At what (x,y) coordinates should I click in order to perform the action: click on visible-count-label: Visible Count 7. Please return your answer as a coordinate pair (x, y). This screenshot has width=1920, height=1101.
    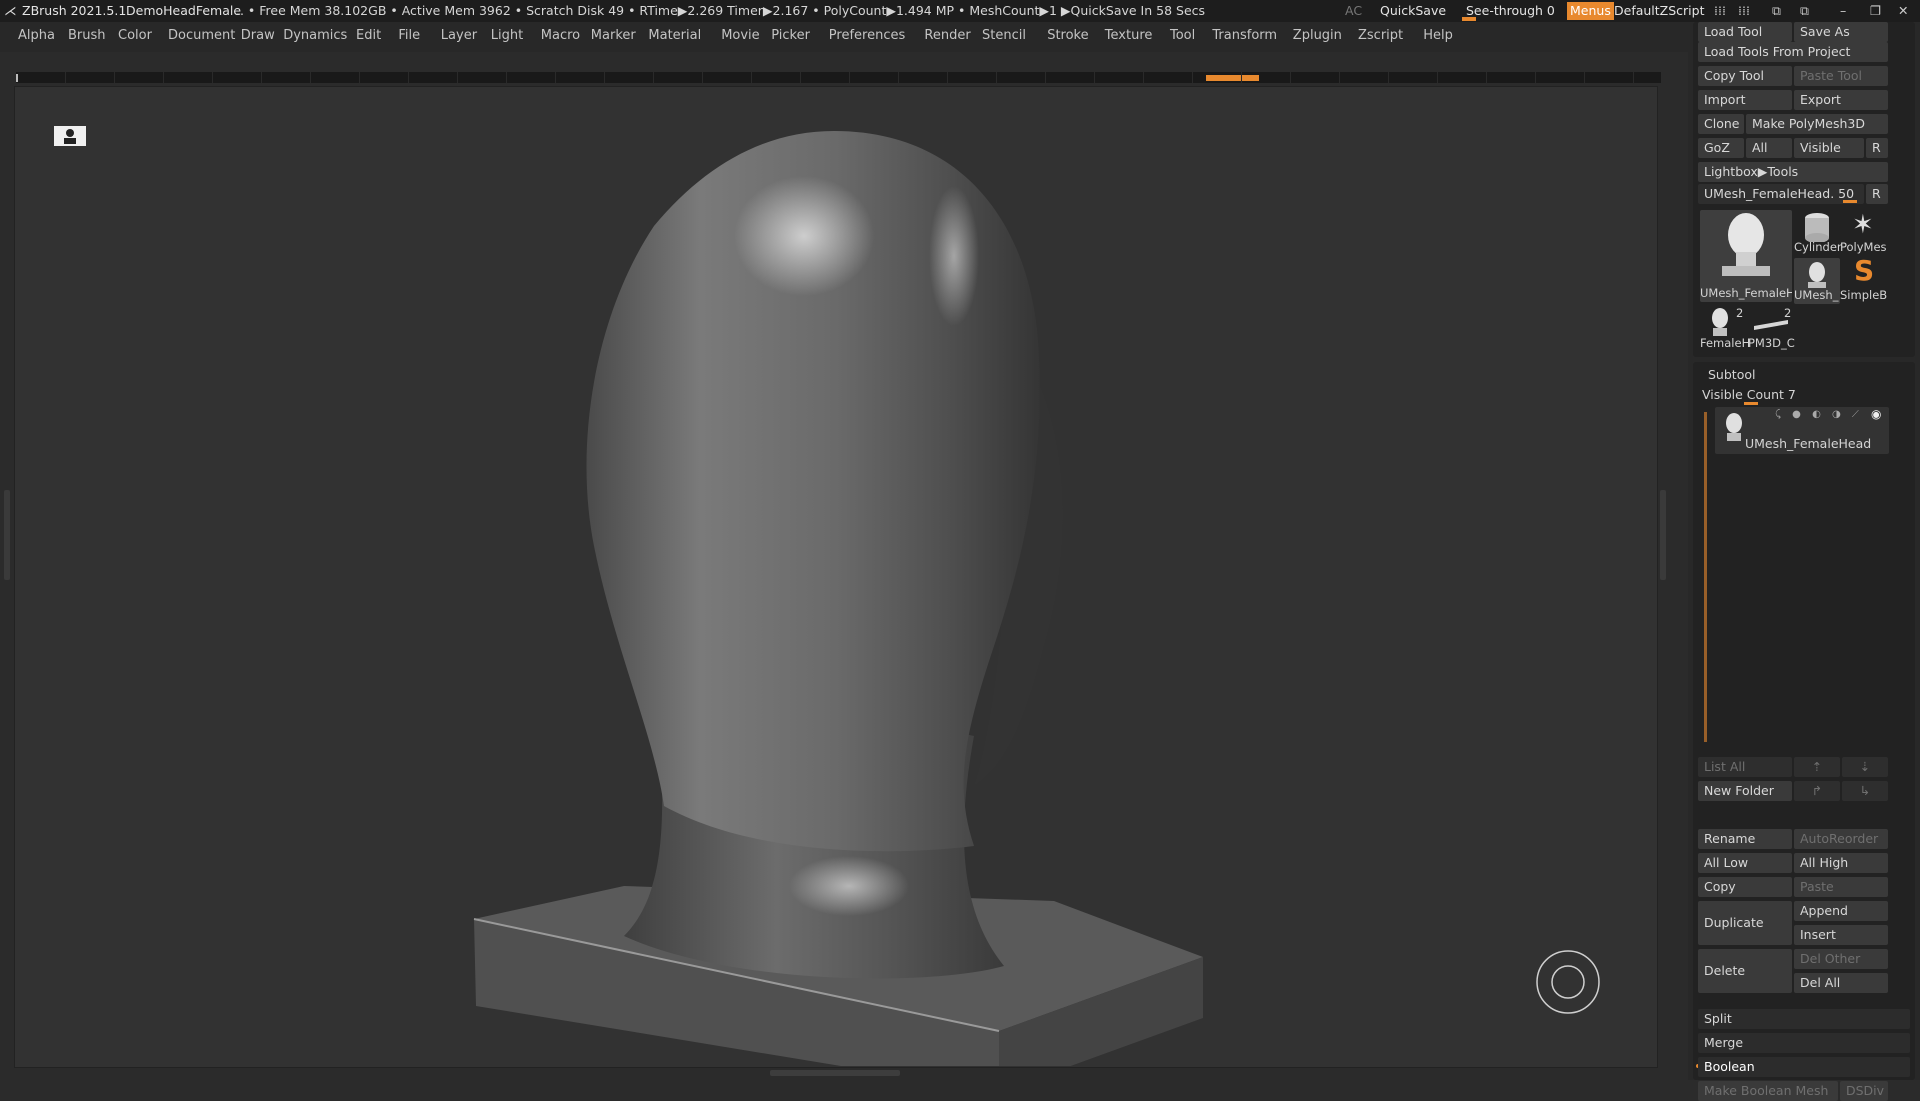
    Looking at the image, I should click on (1749, 394).